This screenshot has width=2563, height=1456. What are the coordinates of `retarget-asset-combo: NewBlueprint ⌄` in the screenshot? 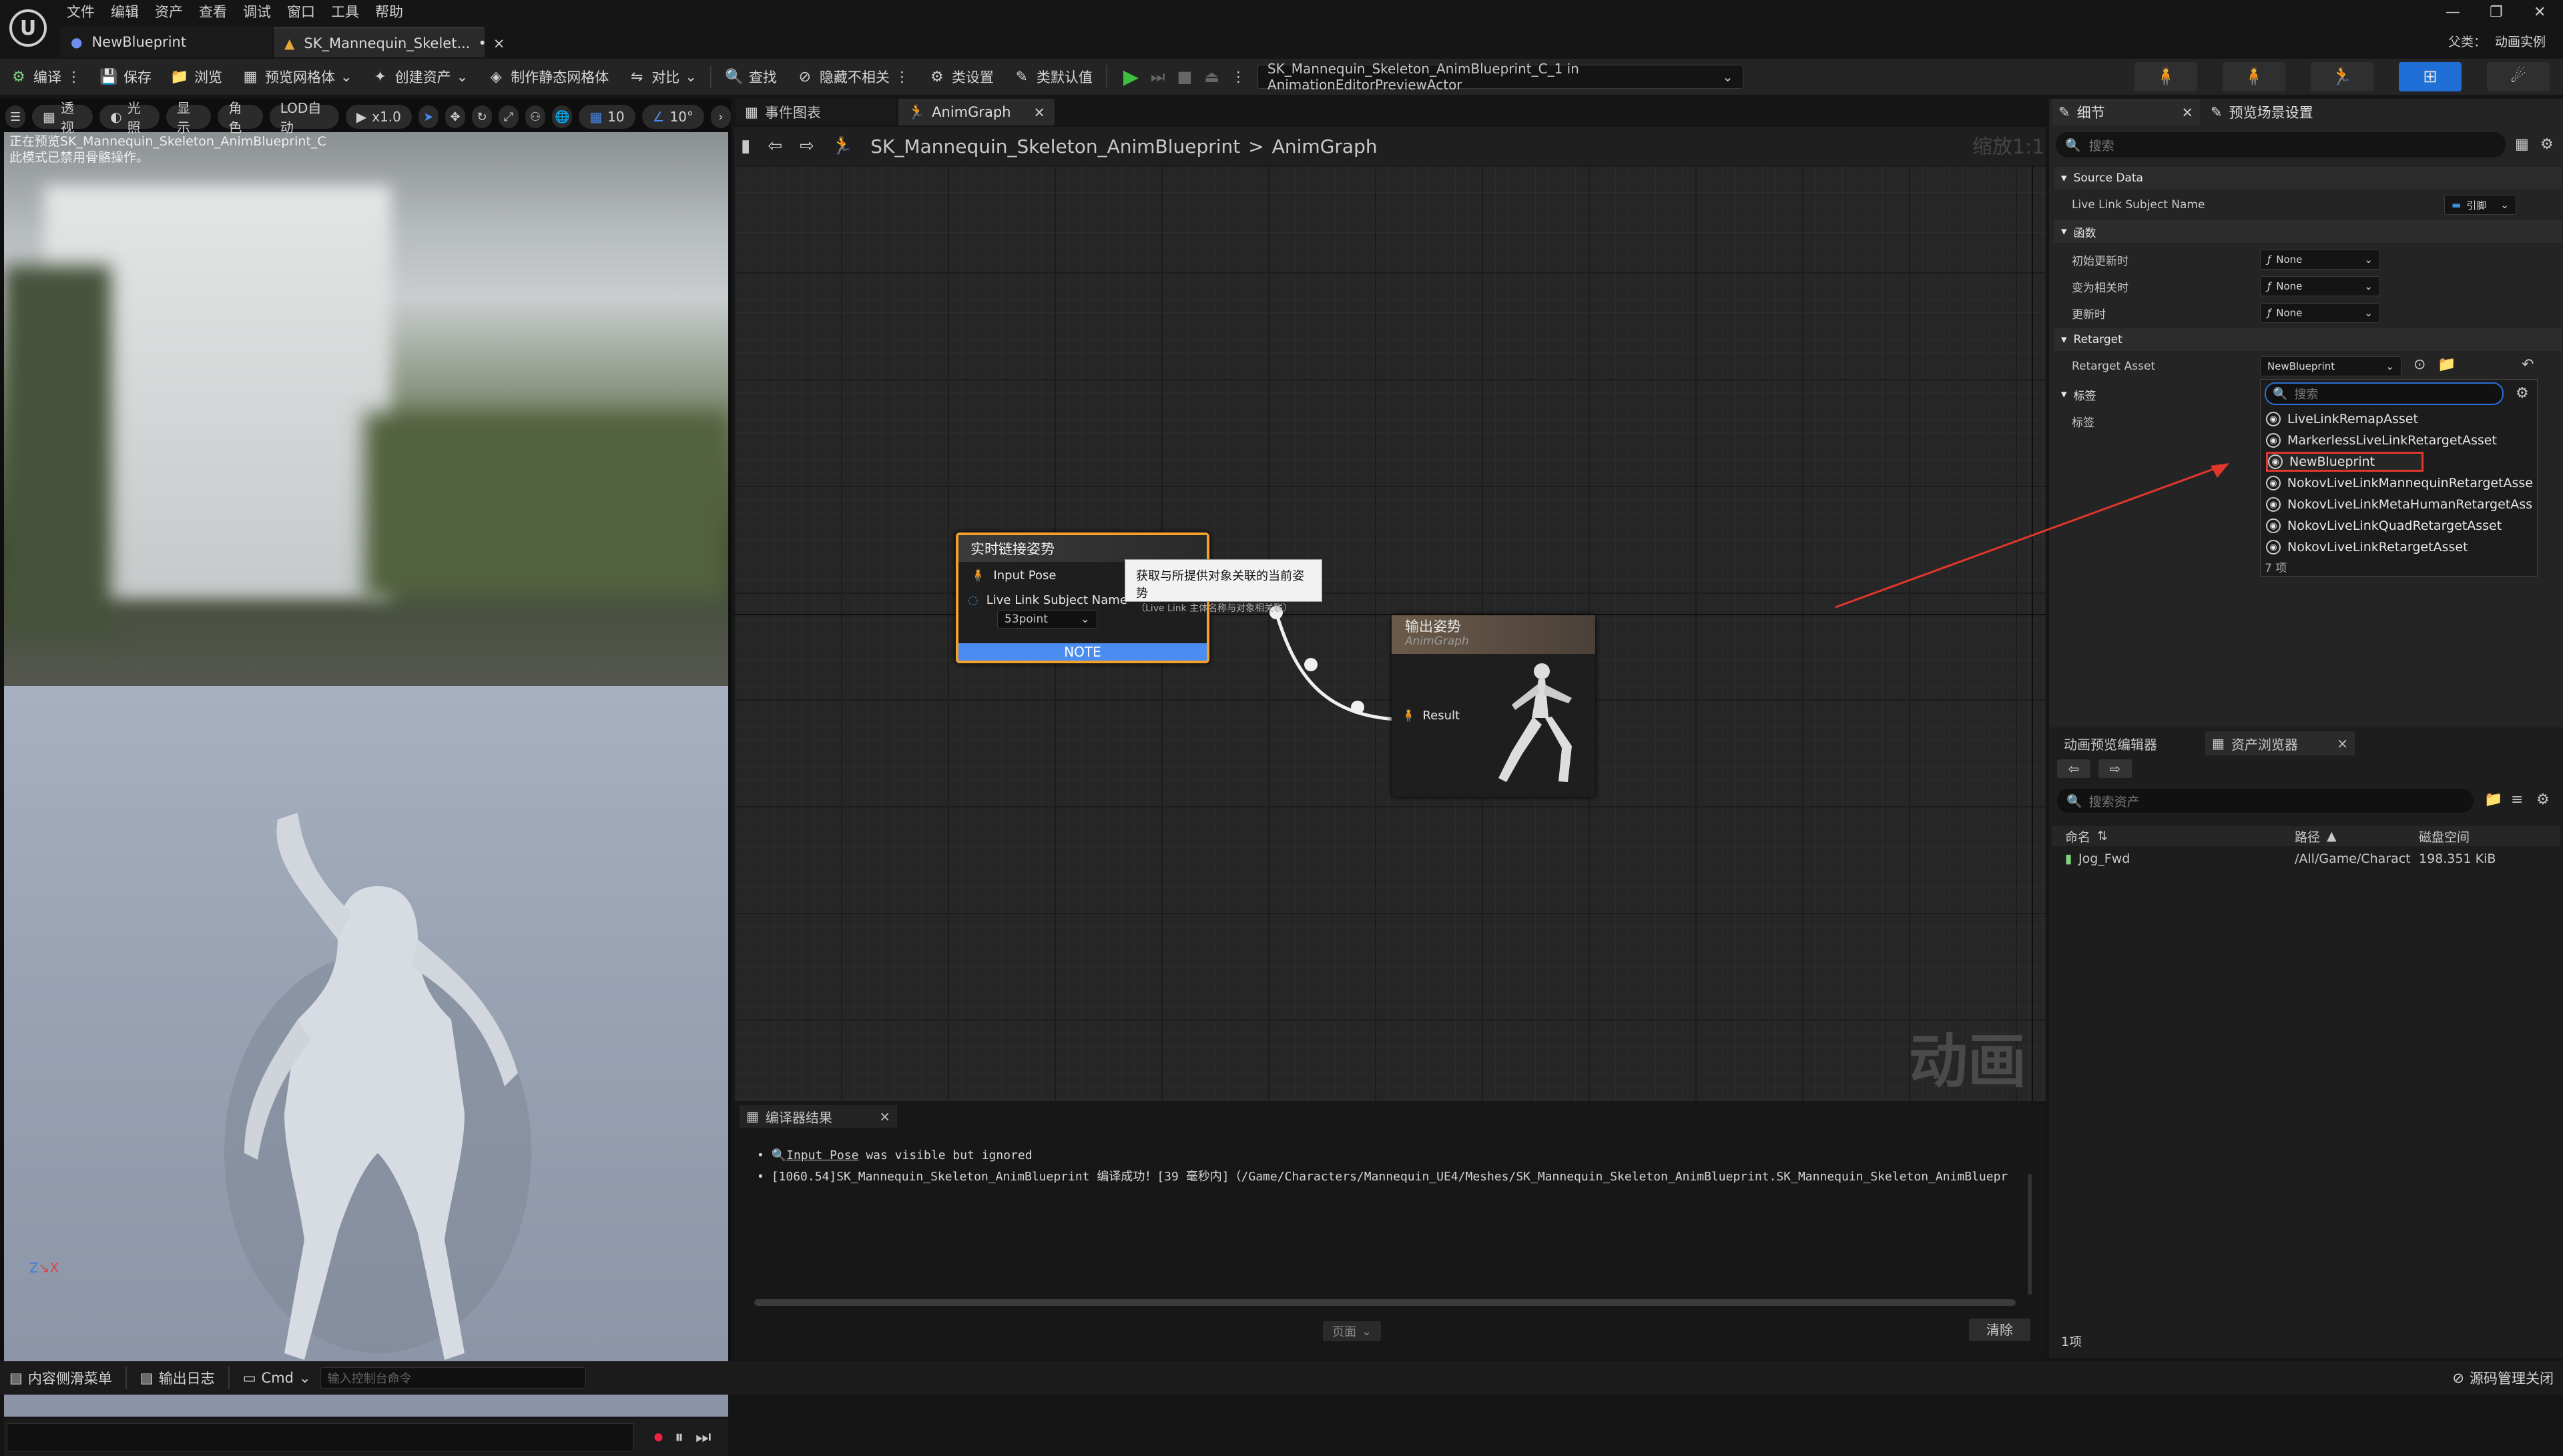 It's located at (2330, 366).